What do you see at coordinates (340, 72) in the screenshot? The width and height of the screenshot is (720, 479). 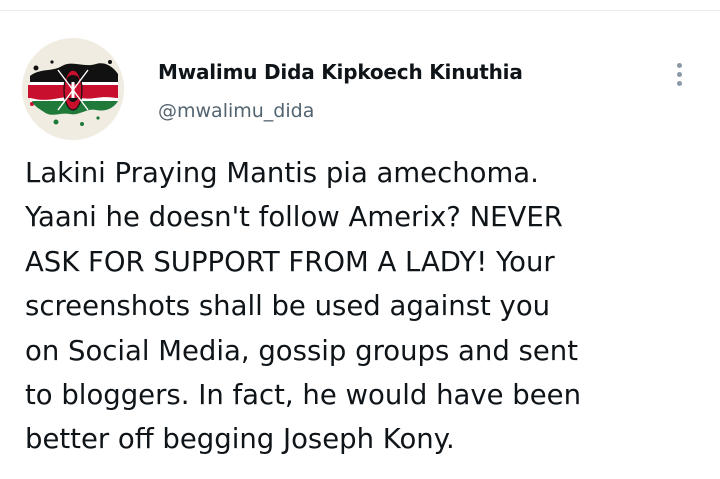 I see `author-name: Mwalimu Dida Kipkoech Kinuthia` at bounding box center [340, 72].